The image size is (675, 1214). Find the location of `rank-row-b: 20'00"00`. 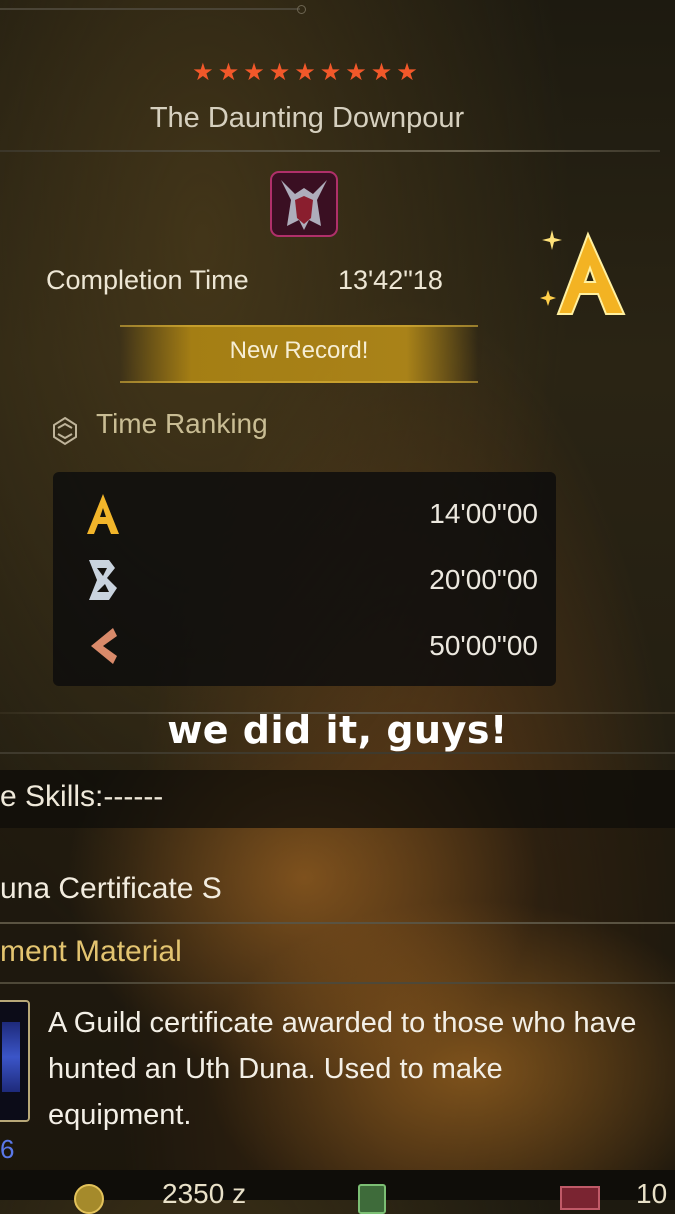

rank-row-b: 20'00"00 is located at coordinates (304, 580).